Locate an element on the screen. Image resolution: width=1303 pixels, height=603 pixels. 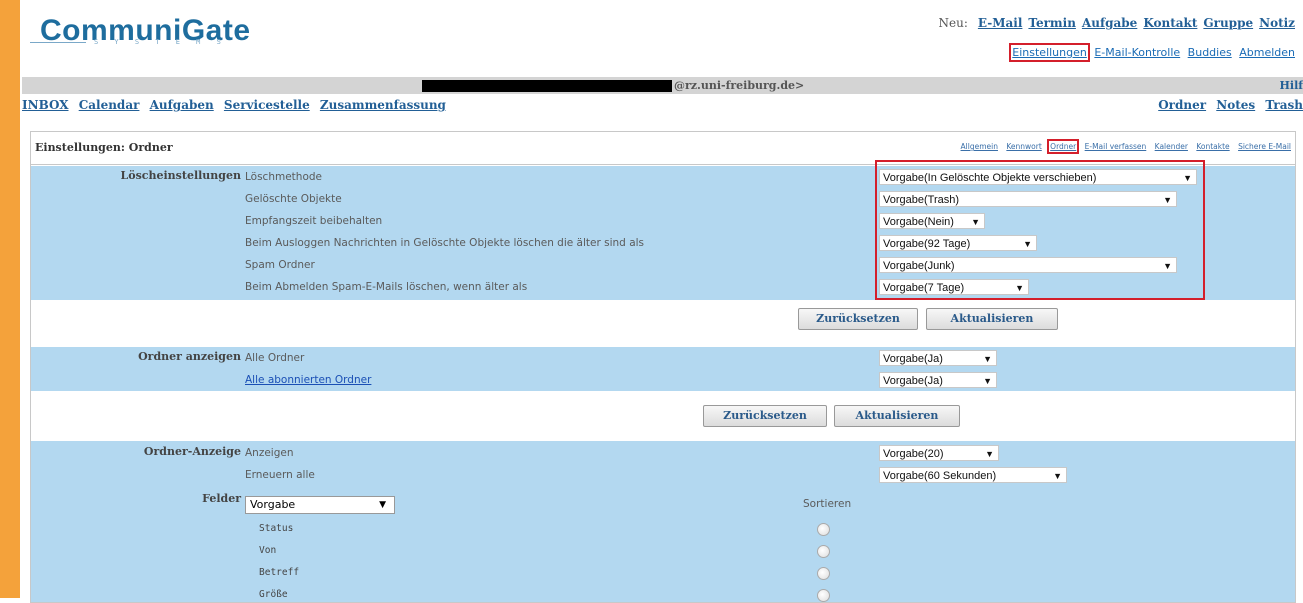
option-label: Anzeigen is located at coordinates (269, 453).